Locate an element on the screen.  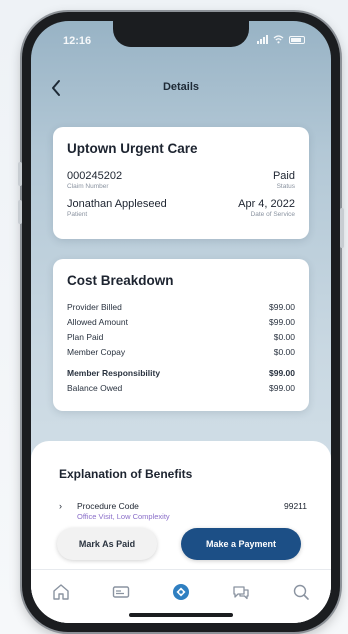
power-button is located at coordinates (342, 228).